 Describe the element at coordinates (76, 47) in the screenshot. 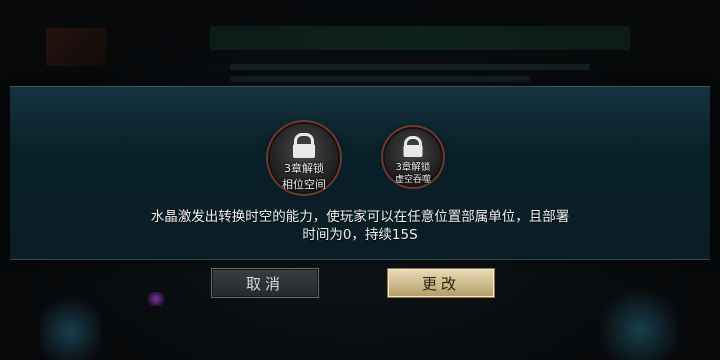

I see `background-portrait` at that location.